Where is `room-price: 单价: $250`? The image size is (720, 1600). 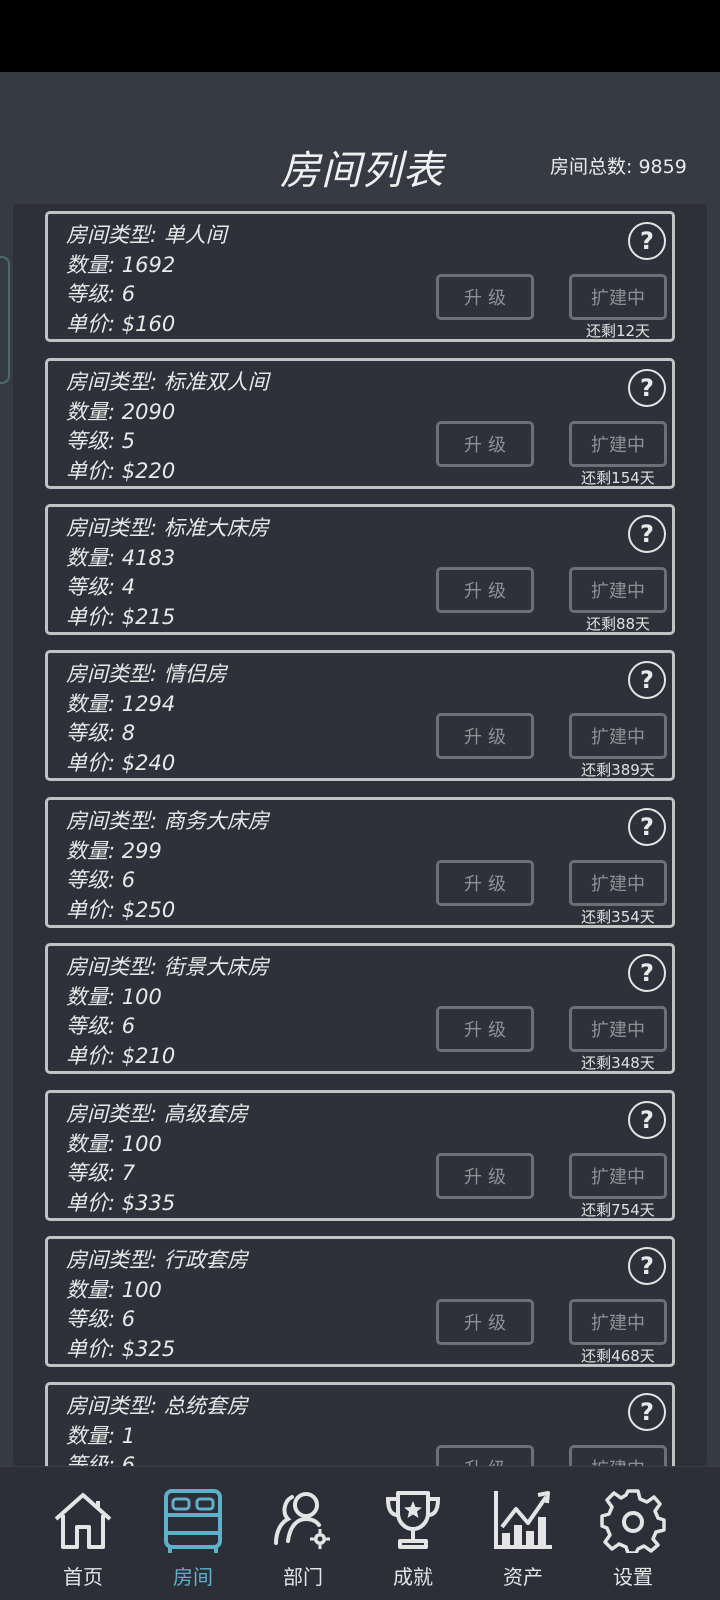
room-price: 单价: $250 is located at coordinates (121, 910).